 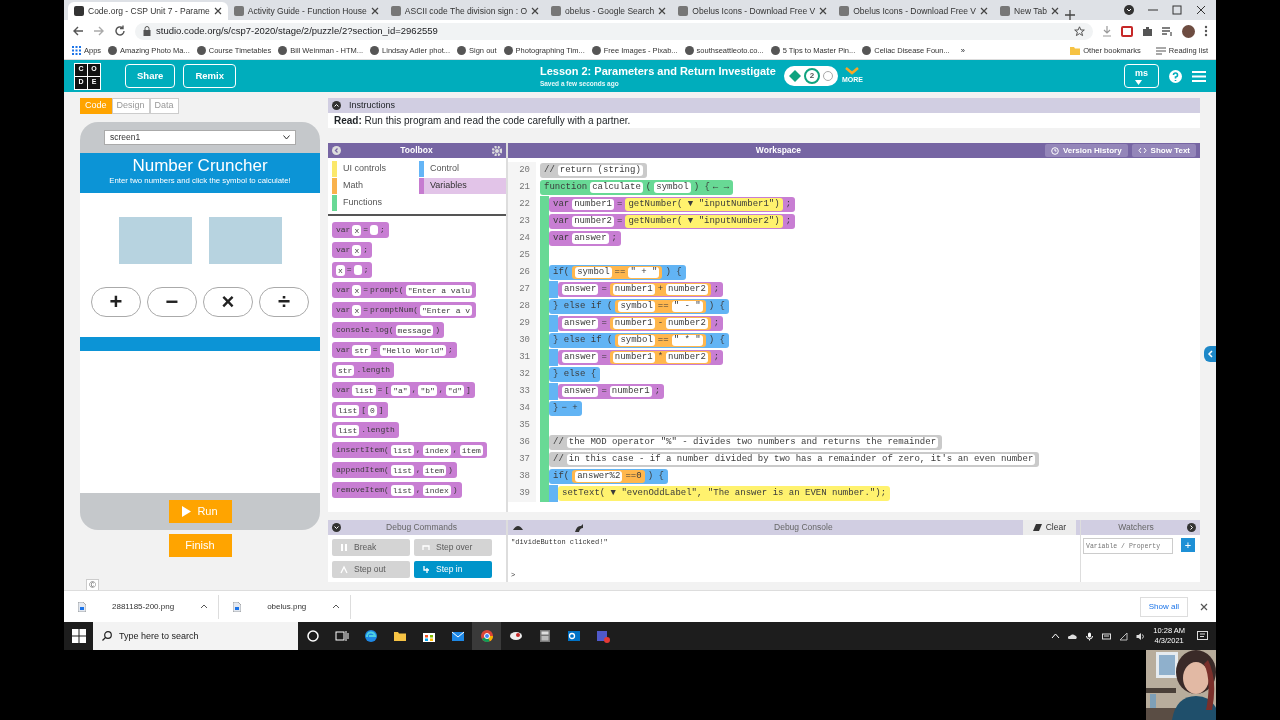 What do you see at coordinates (811, 76) in the screenshot?
I see `level-bubble: 2` at bounding box center [811, 76].